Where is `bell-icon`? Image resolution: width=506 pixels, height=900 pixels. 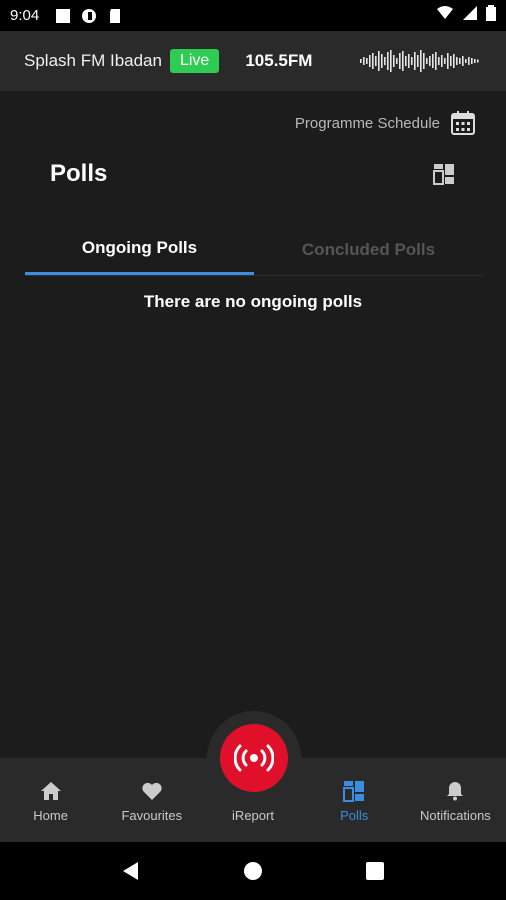
bell-icon is located at coordinates (455, 791).